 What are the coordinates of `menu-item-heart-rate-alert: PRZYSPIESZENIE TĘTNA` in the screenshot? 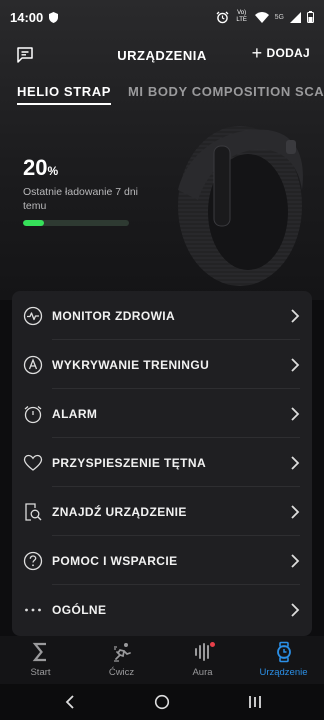 It's located at (162, 462).